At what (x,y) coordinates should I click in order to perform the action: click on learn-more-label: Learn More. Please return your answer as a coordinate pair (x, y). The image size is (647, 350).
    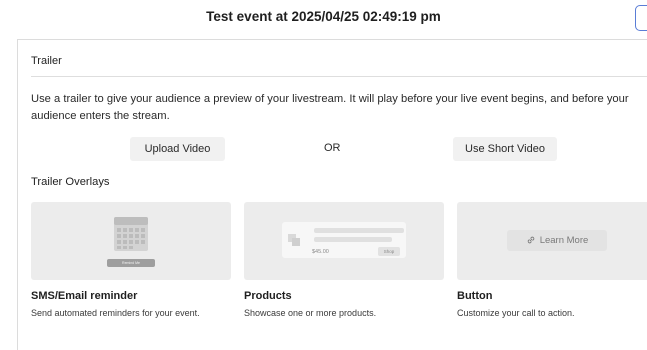
    Looking at the image, I should click on (564, 240).